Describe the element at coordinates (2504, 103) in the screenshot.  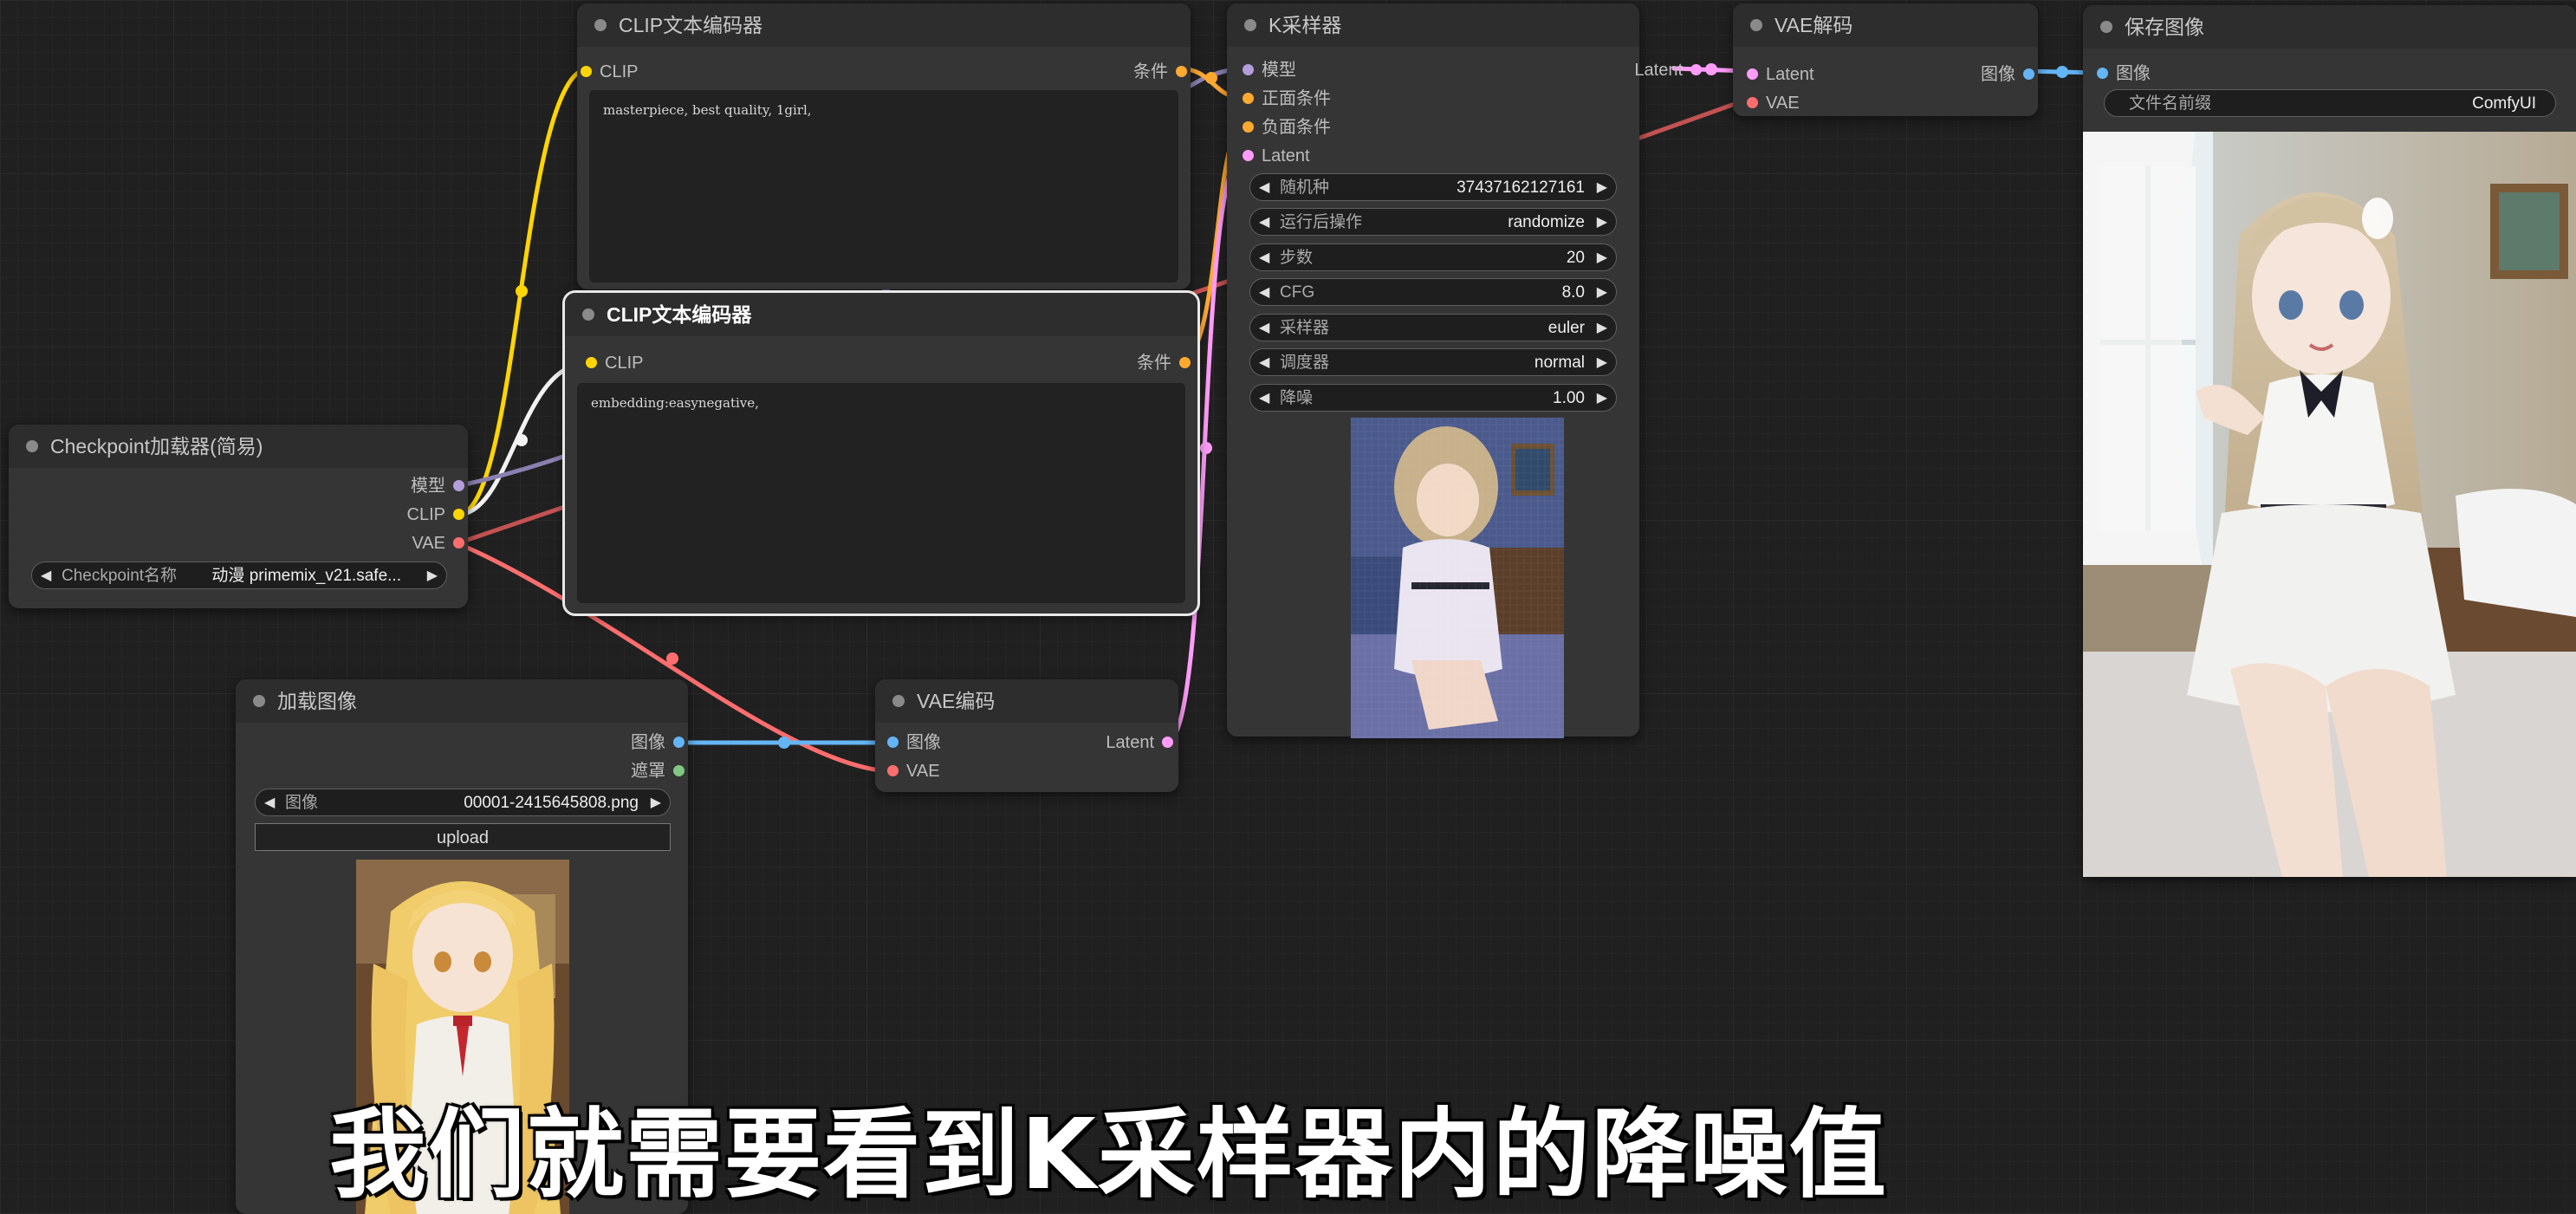
I see `widget-value: ComfyUI` at that location.